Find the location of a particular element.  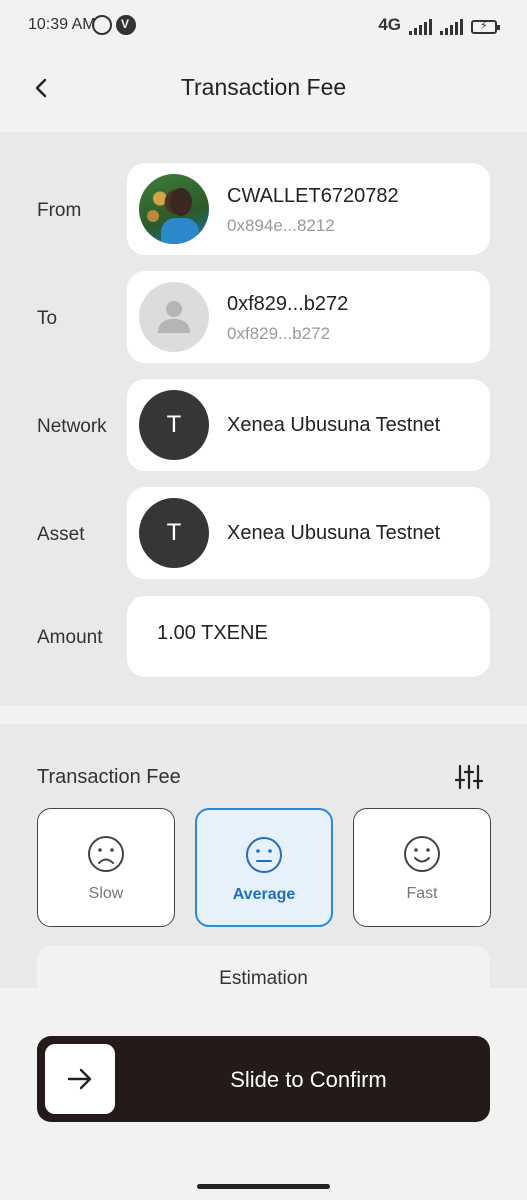

network-avatar: T is located at coordinates (174, 425).